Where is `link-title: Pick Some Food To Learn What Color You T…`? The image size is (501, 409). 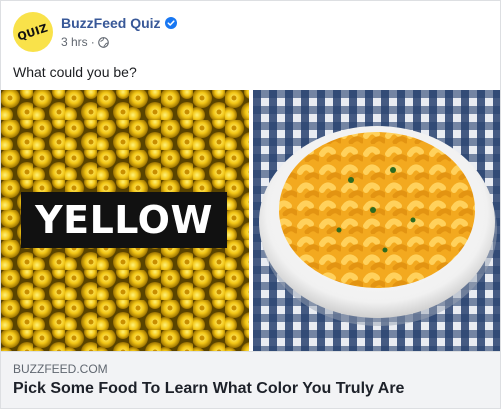 link-title: Pick Some Food To Learn What Color You T… is located at coordinates (208, 389).